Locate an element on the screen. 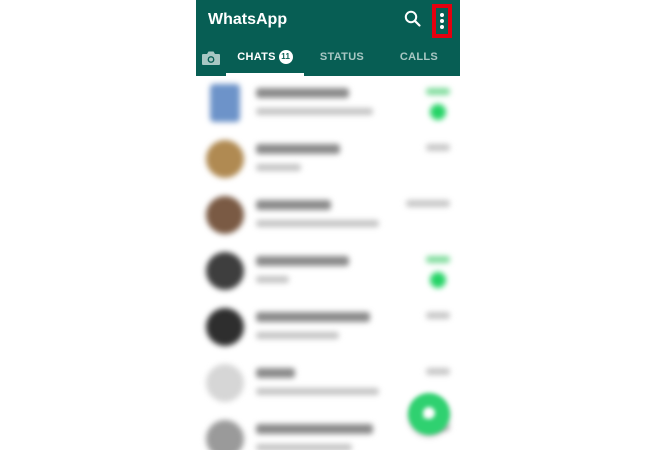  app-title: WhatsApp is located at coordinates (248, 19).